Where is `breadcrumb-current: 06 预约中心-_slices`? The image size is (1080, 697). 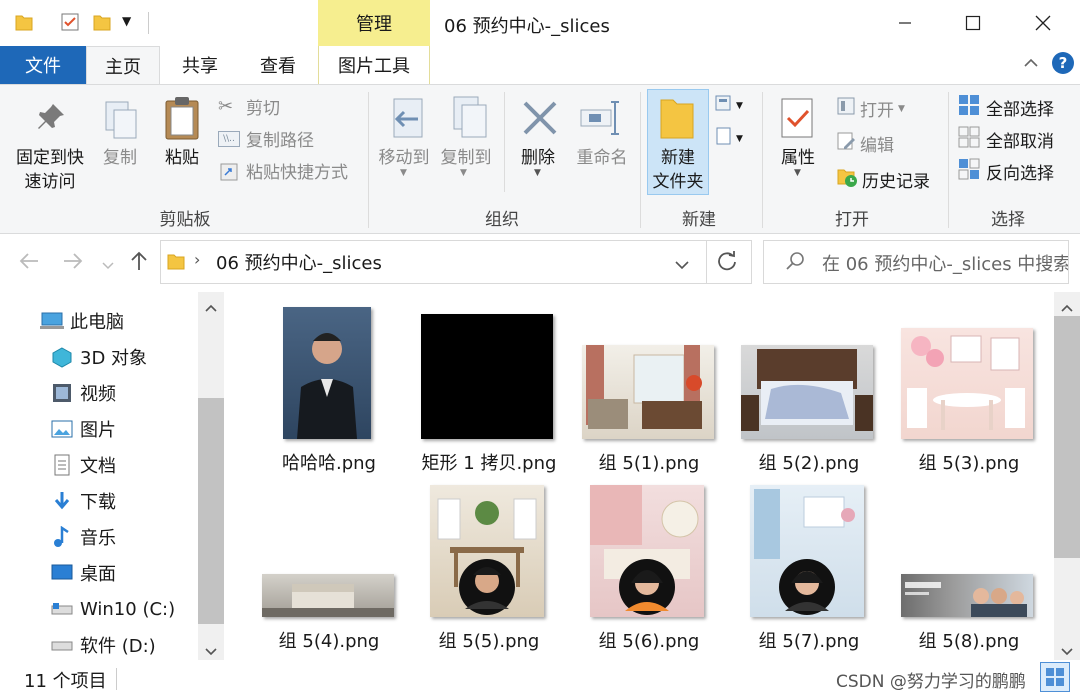
breadcrumb-current: 06 预约中心-_slices is located at coordinates (299, 262).